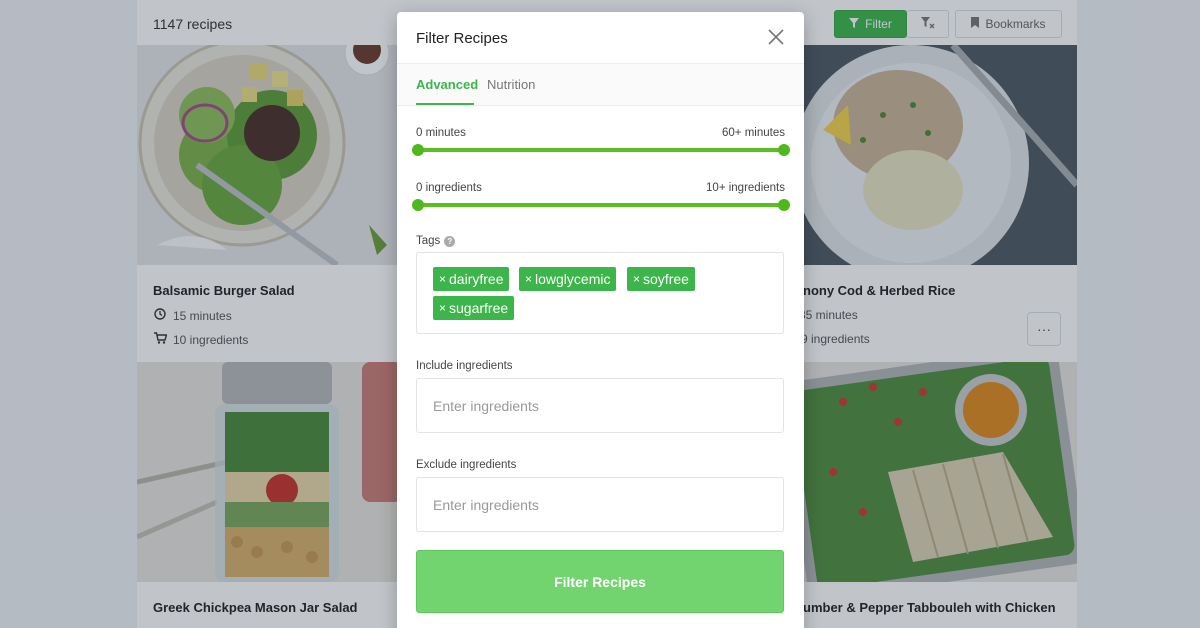  I want to click on exclude-ingredients-input, so click(600, 504).